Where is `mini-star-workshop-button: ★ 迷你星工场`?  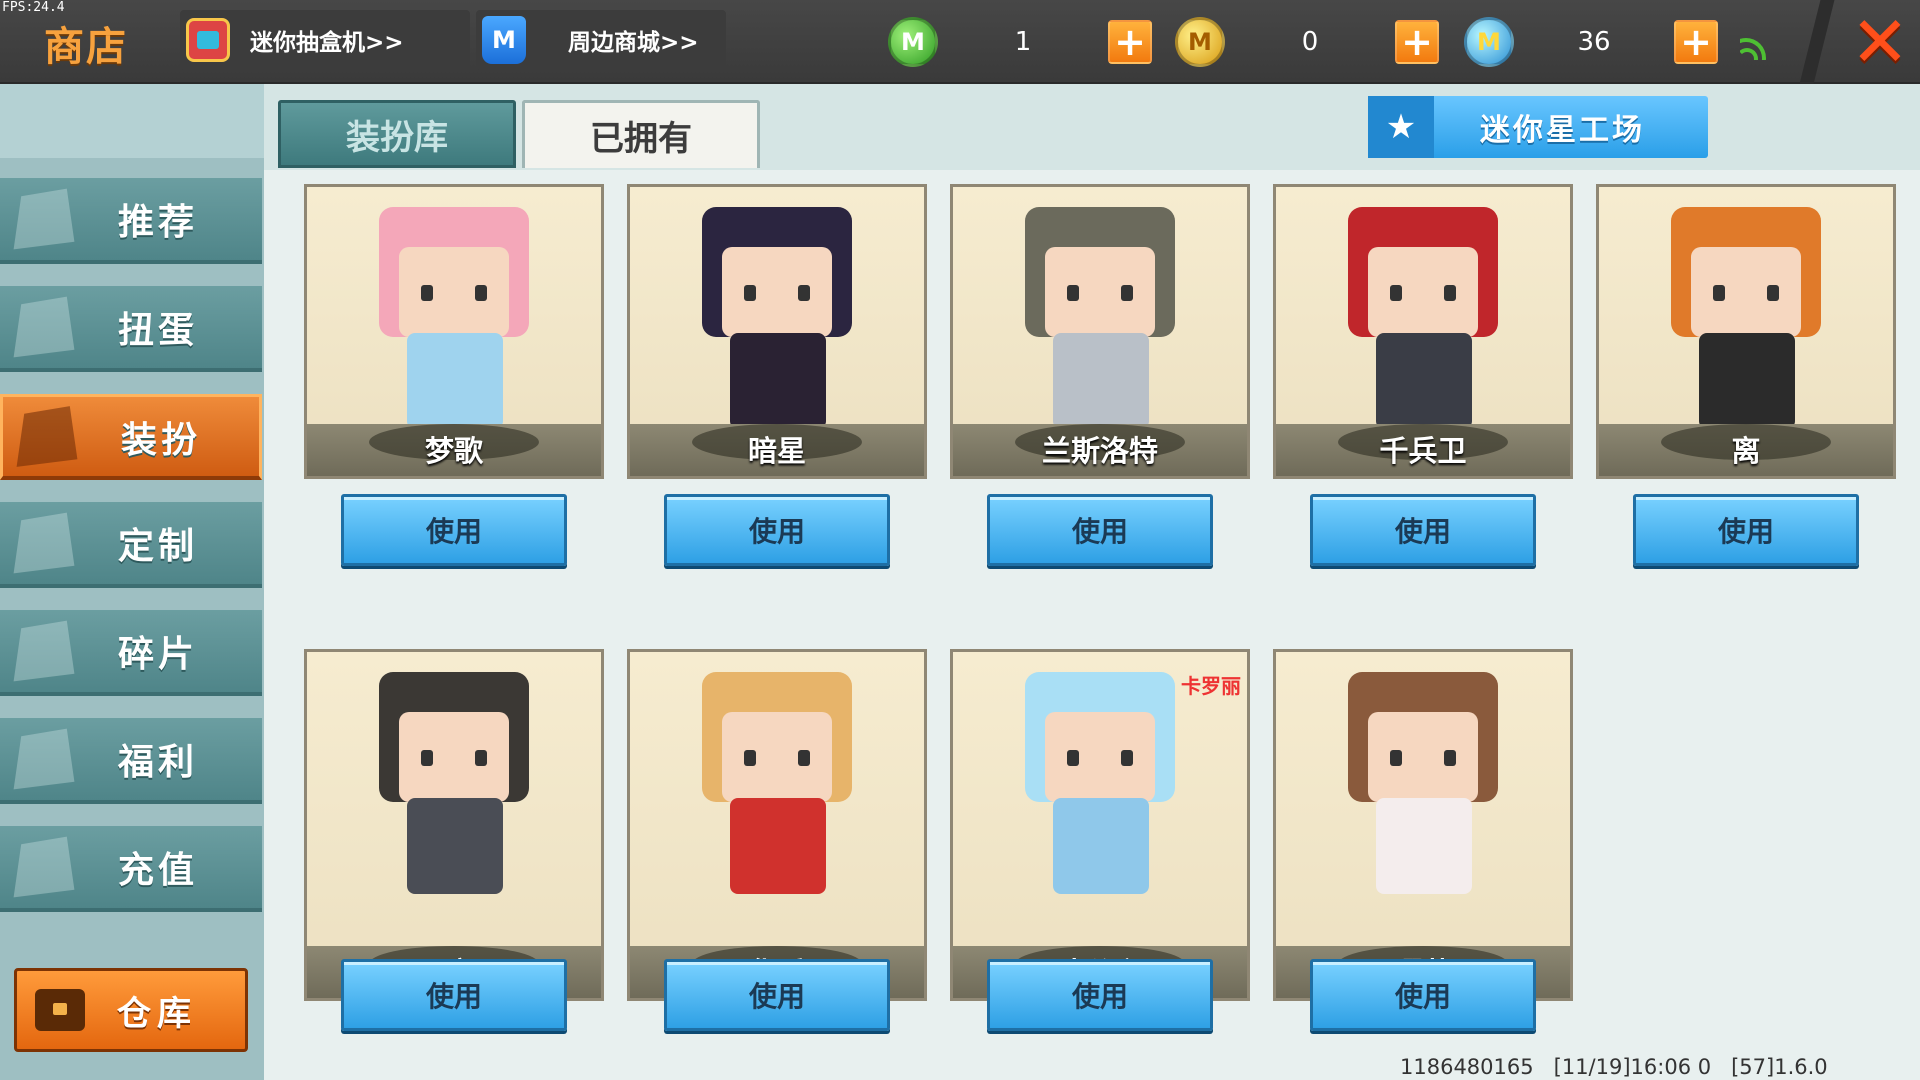 mini-star-workshop-button: ★ 迷你星工场 is located at coordinates (1538, 127).